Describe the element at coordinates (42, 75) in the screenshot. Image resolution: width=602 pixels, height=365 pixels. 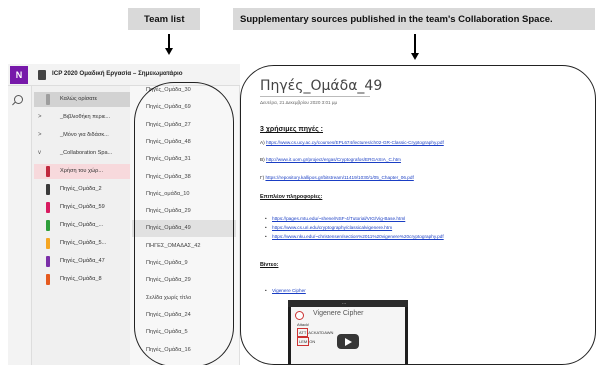
I see `notebook-icon` at that location.